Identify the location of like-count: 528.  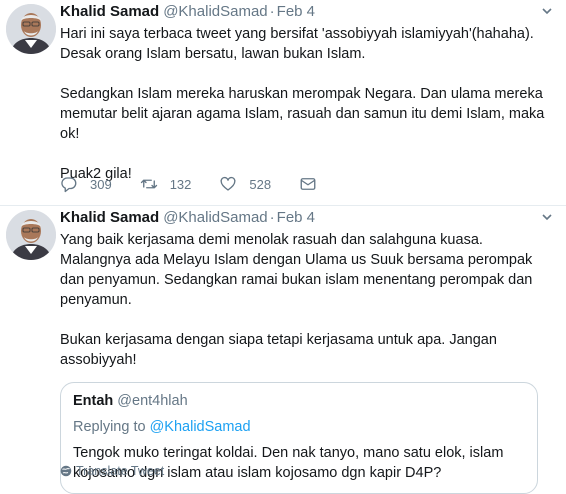
(260, 184).